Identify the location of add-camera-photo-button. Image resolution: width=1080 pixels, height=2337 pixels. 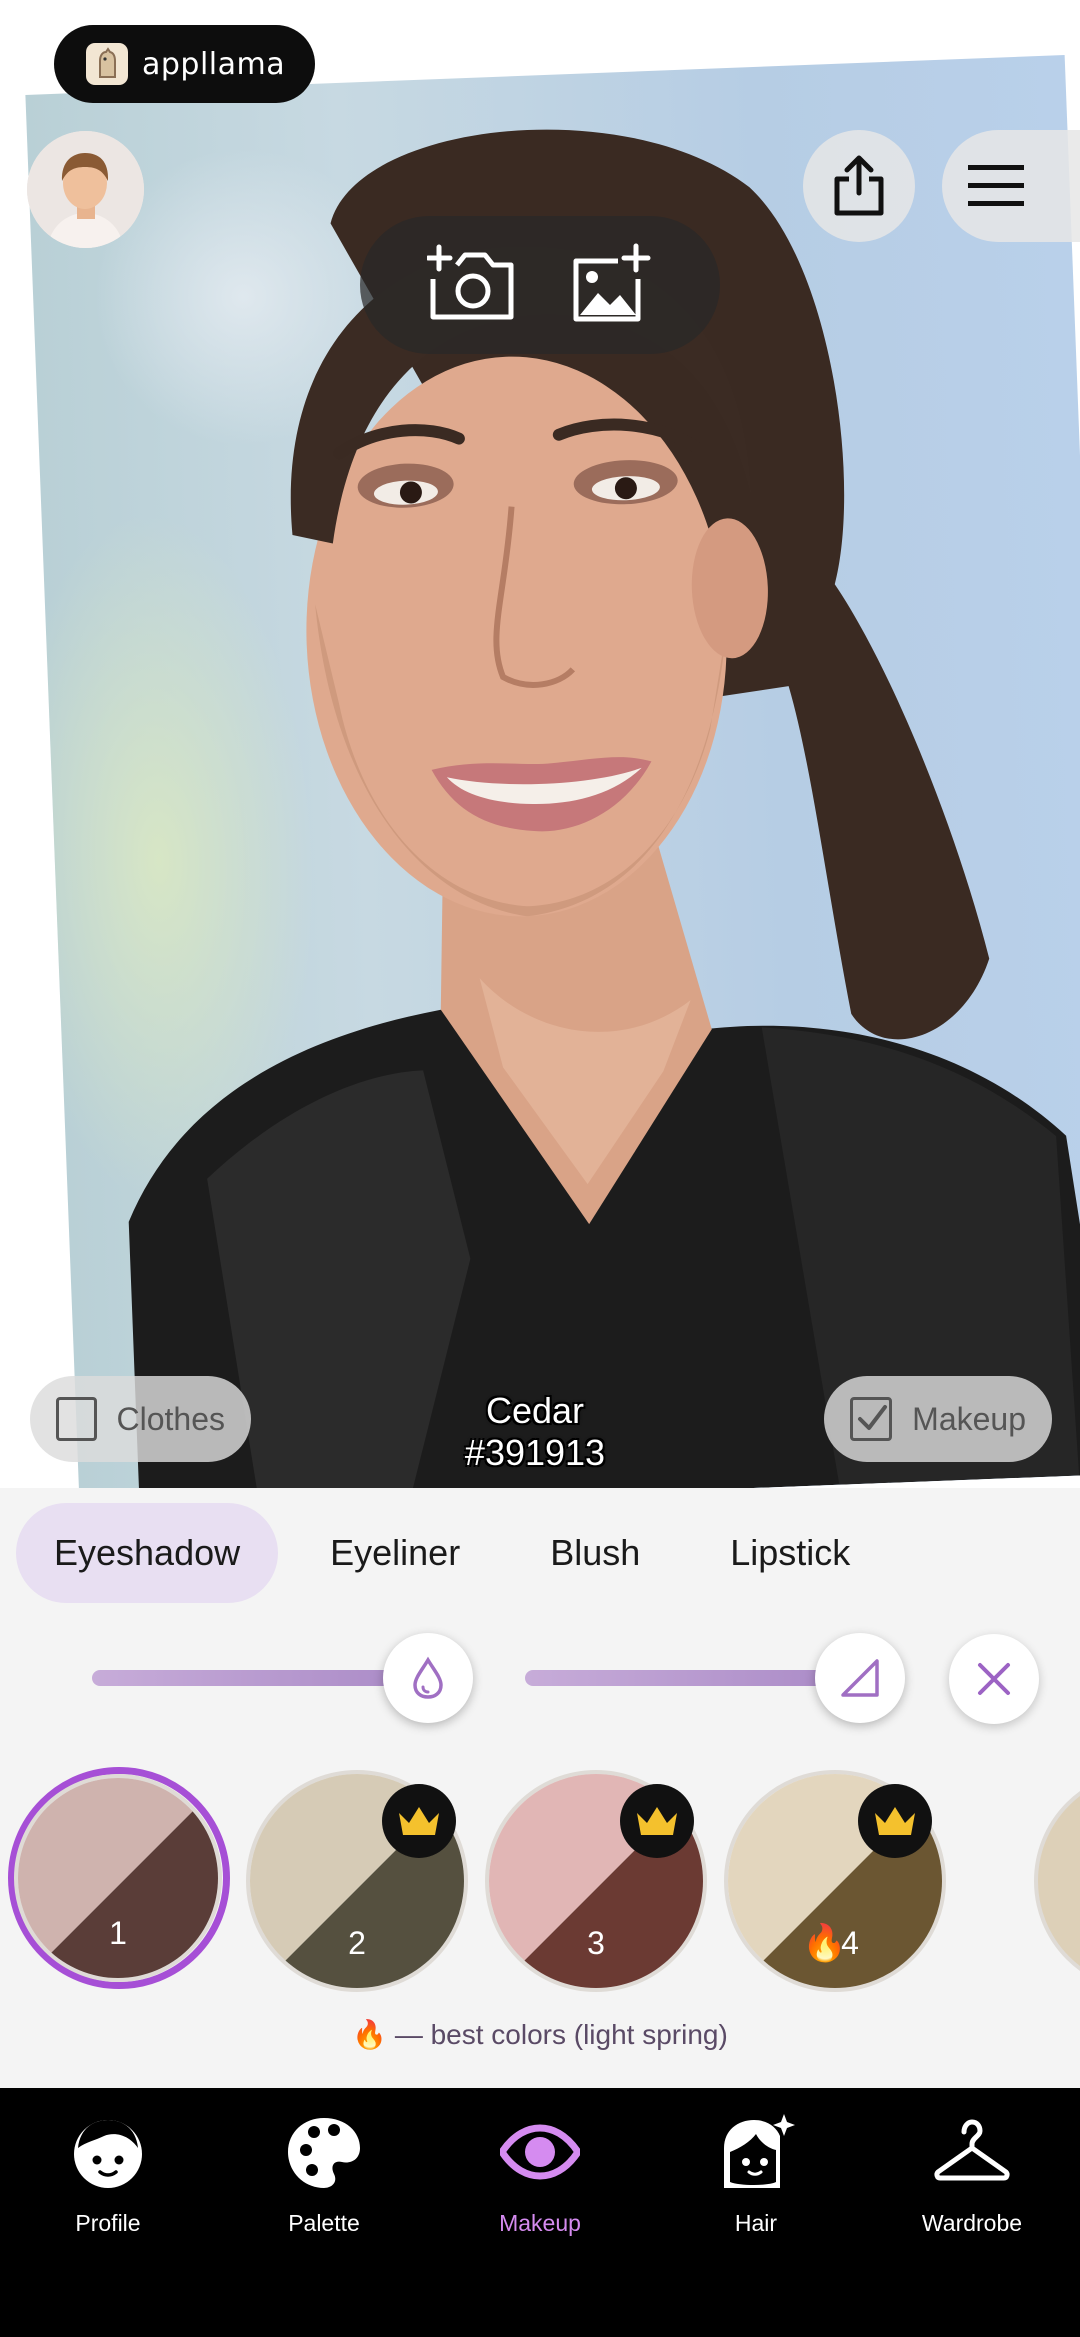
(471, 285).